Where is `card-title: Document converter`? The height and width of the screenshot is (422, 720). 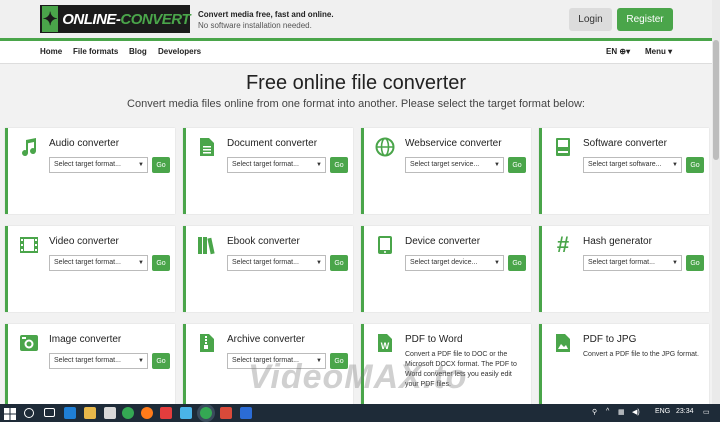 card-title: Document converter is located at coordinates (272, 143).